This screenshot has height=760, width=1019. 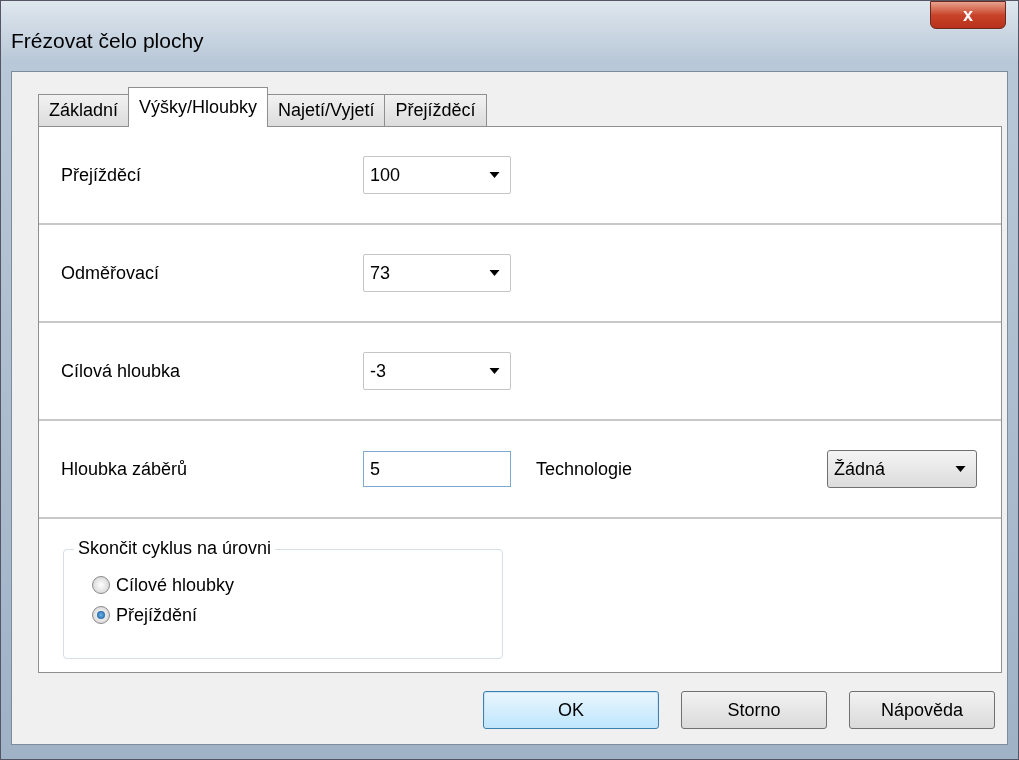 What do you see at coordinates (198, 107) in the screenshot?
I see `tab: Výšky/Hloubky` at bounding box center [198, 107].